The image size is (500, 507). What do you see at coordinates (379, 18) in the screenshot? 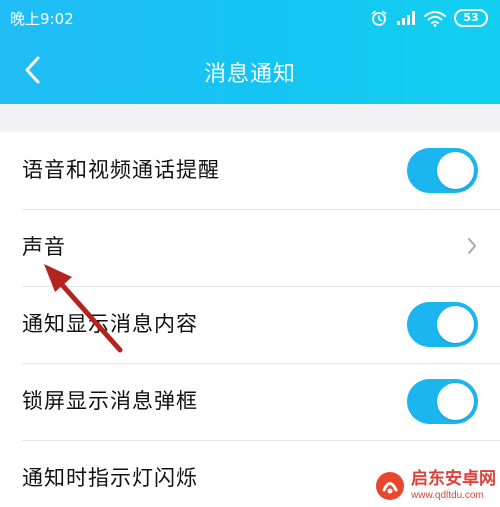
I see `alarm-icon` at bounding box center [379, 18].